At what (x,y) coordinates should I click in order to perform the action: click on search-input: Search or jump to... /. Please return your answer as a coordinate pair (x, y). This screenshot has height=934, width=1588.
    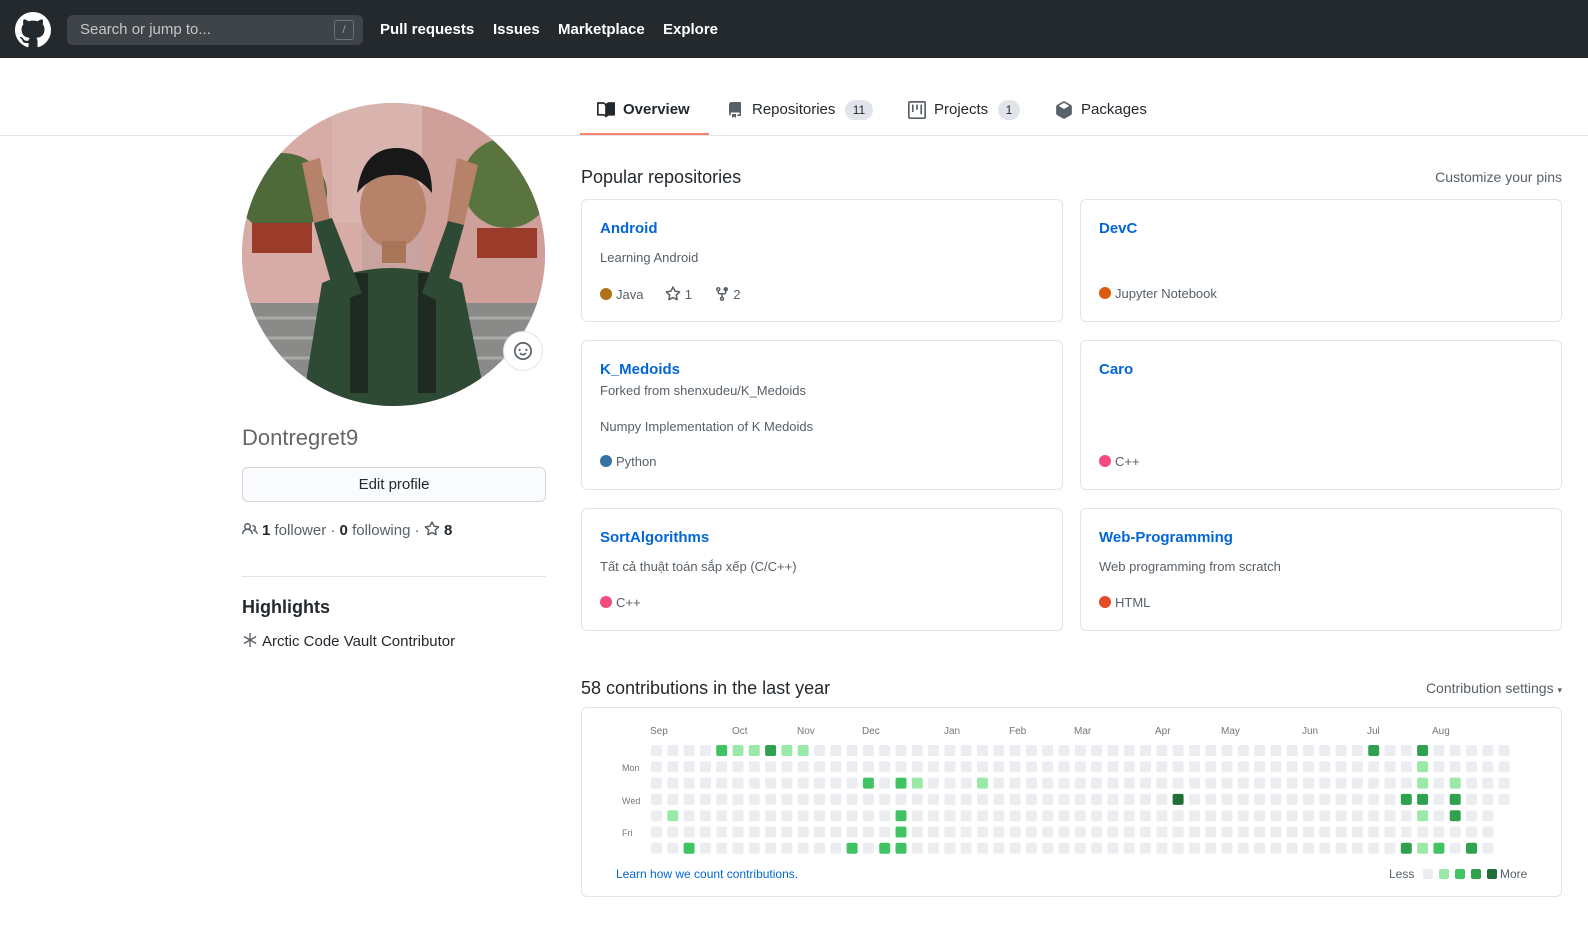
    Looking at the image, I should click on (215, 30).